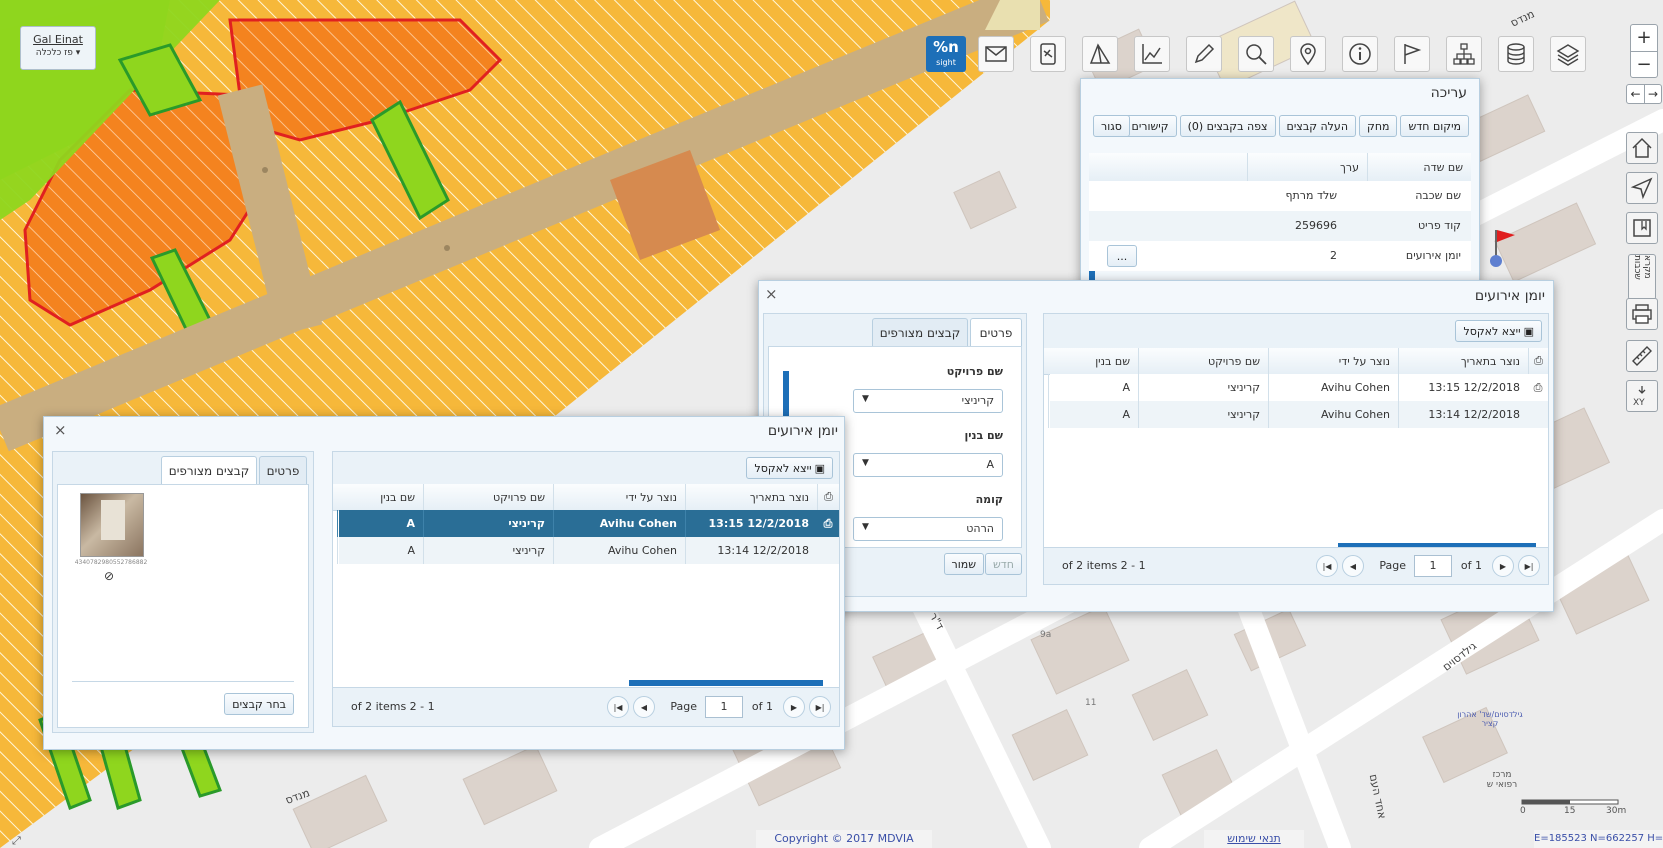 This screenshot has height=848, width=1663. Describe the element at coordinates (1048, 54) in the screenshot. I see `phone-icon` at that location.